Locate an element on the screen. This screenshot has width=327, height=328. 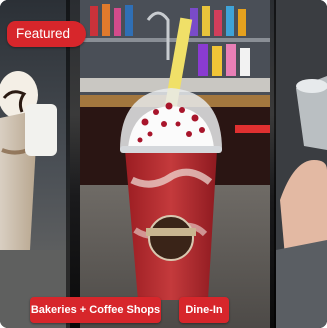
tag-chip-row: Bakeries + Coffee Shops Dine-In is located at coordinates (163, 310).